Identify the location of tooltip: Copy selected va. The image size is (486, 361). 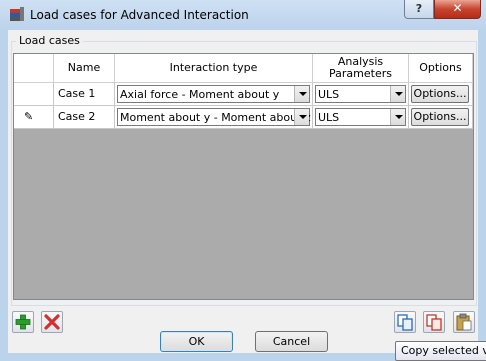
(440, 351).